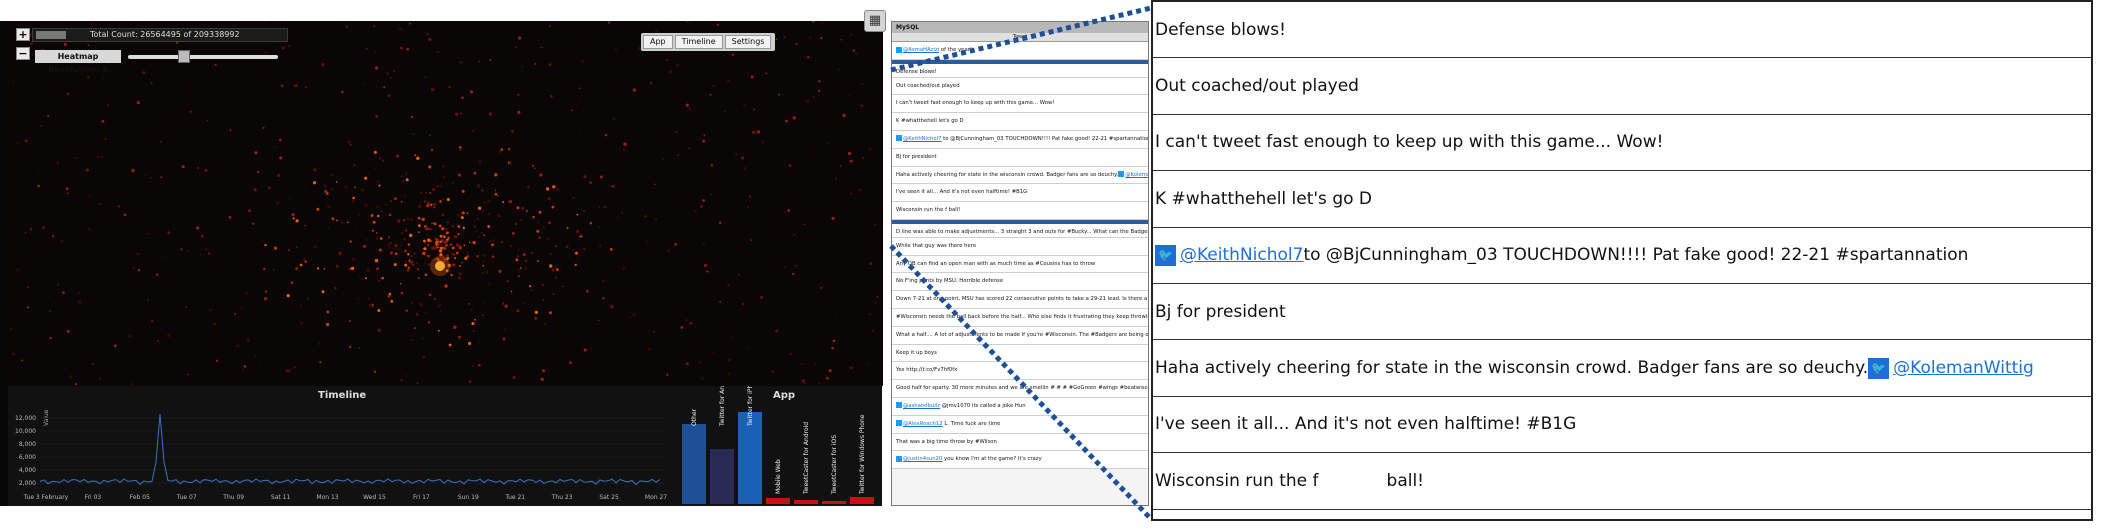  Describe the element at coordinates (1622, 521) in the screenshot. I see `zoomed-tweet-row` at that location.